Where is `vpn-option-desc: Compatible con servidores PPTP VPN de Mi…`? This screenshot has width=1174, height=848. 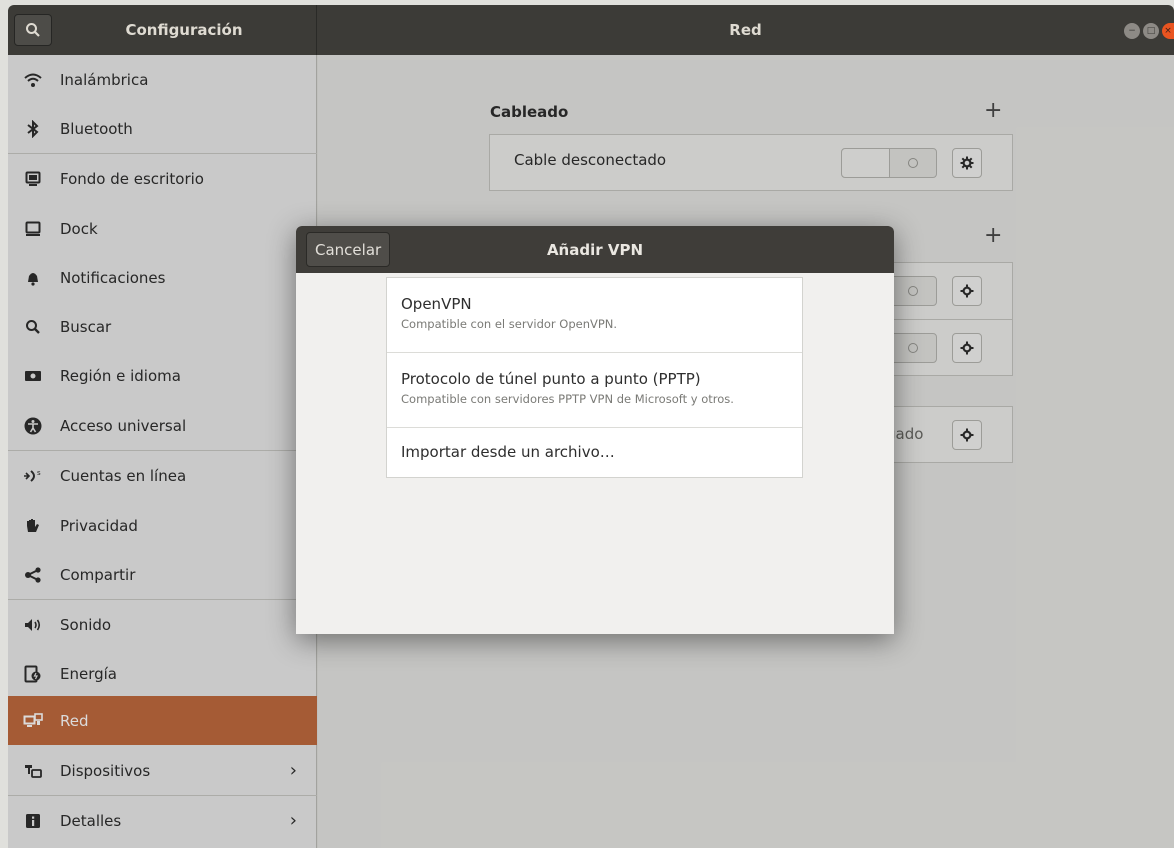 vpn-option-desc: Compatible con servidores PPTP VPN de Mi… is located at coordinates (567, 399).